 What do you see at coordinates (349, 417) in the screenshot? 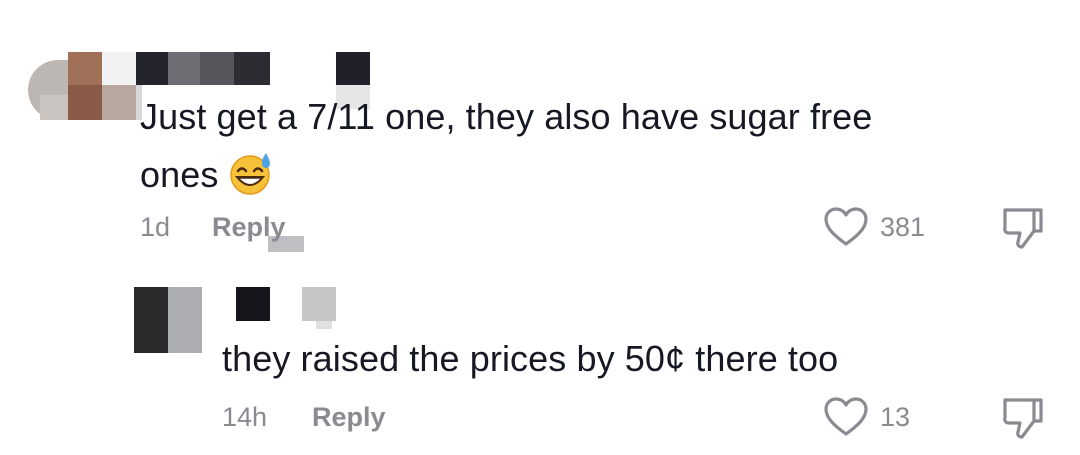
I see `reply-button: Reply` at bounding box center [349, 417].